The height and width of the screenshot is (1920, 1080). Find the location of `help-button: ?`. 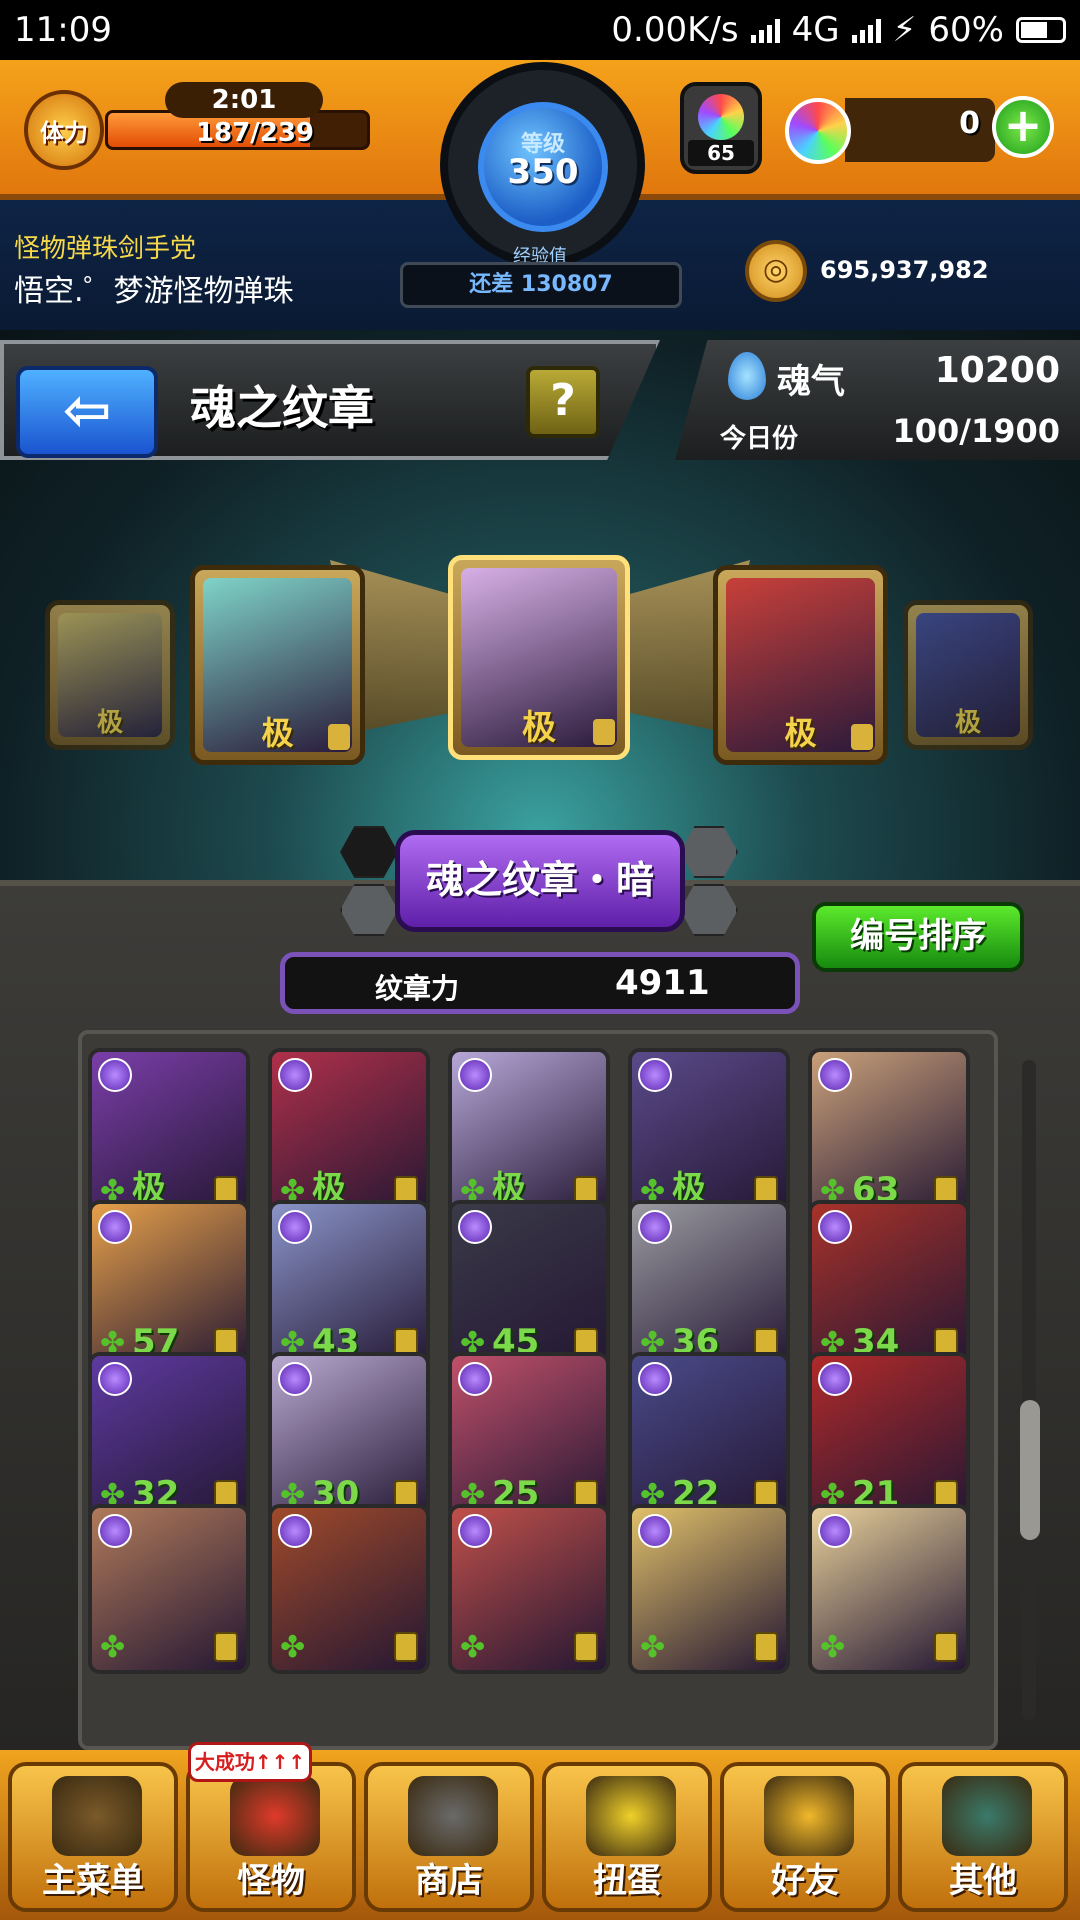

help-button: ? is located at coordinates (563, 402).